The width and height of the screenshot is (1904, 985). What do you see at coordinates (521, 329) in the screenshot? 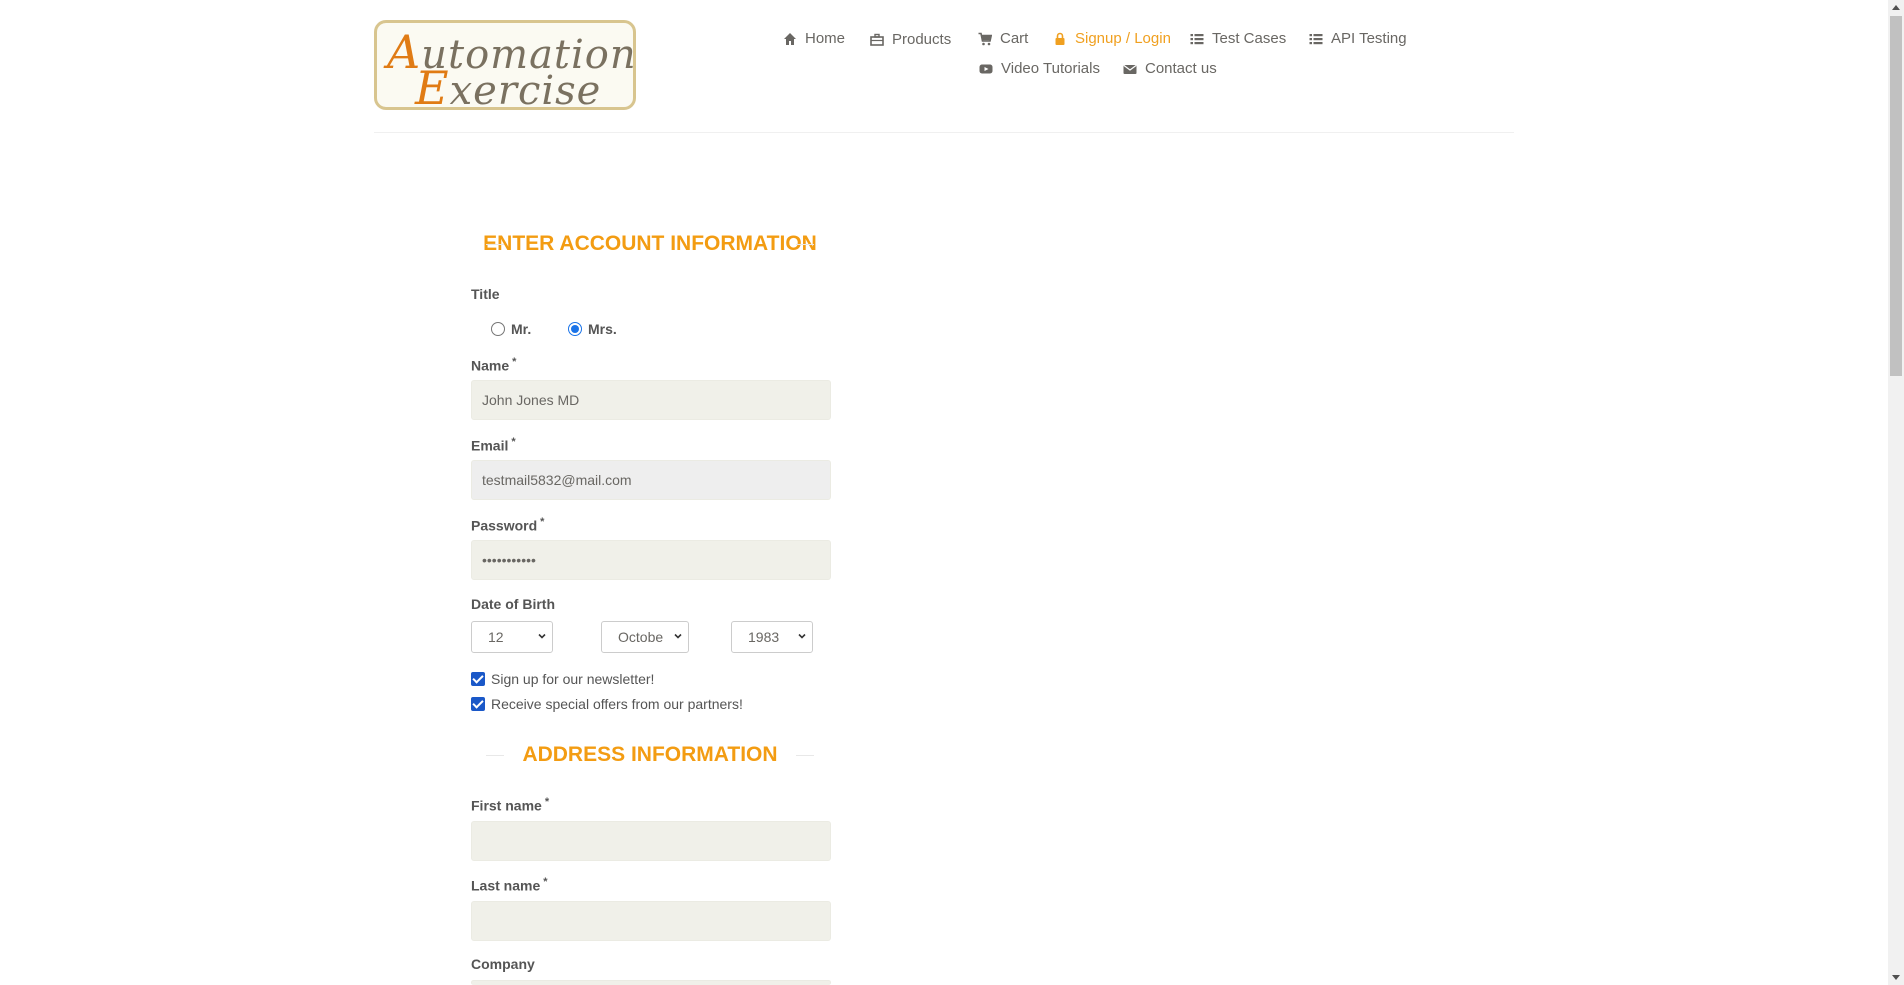
I see `radio-mr-label: Mr.` at bounding box center [521, 329].